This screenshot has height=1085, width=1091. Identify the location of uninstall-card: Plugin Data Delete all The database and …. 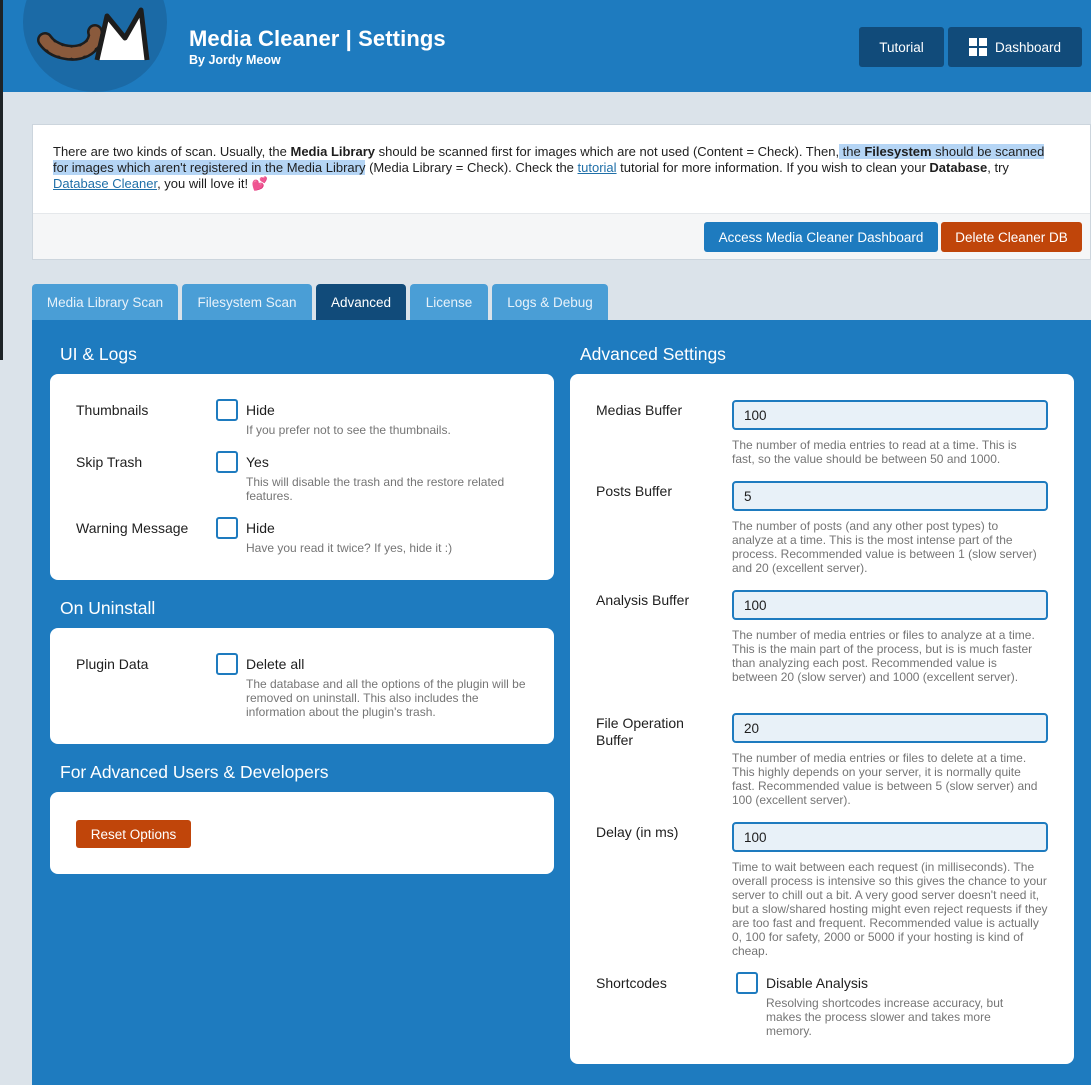
(302, 686).